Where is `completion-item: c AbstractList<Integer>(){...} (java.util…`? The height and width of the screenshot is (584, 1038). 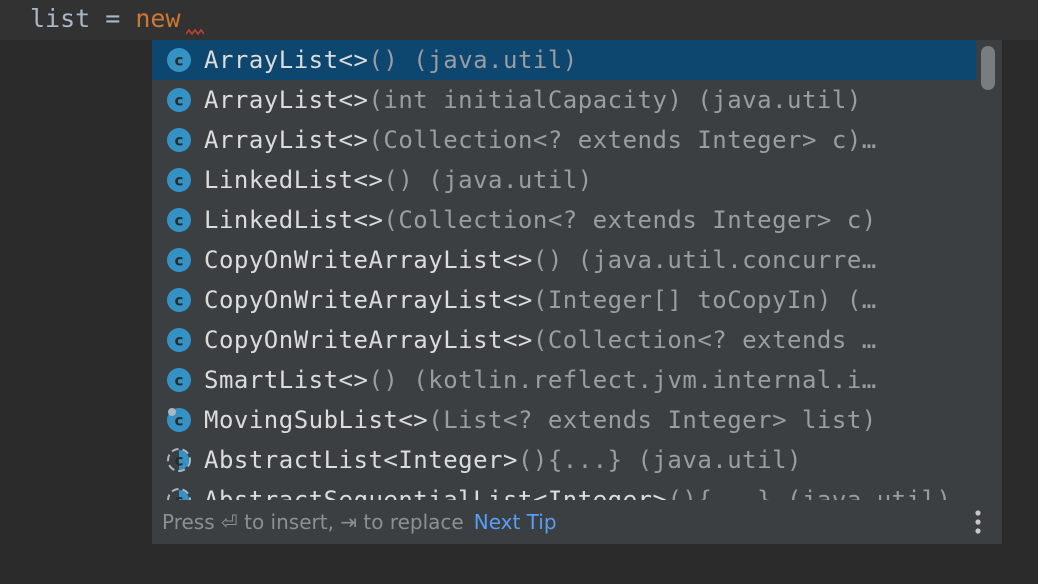
completion-item: c AbstractList<Integer>(){...} (java.util… is located at coordinates (564, 460).